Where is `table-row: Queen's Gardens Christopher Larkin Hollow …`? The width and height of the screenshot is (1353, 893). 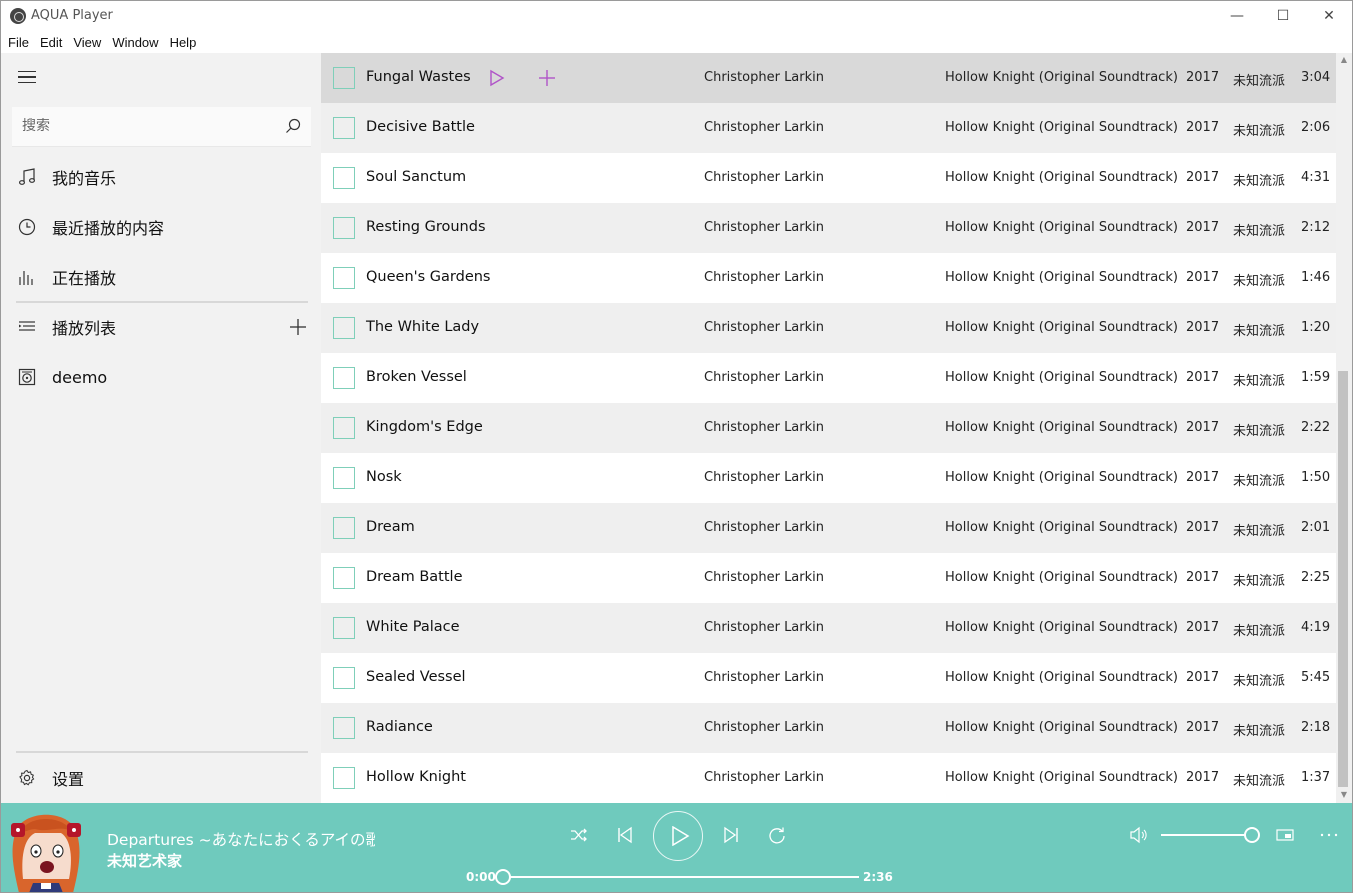 table-row: Queen's Gardens Christopher Larkin Hollow … is located at coordinates (828, 278).